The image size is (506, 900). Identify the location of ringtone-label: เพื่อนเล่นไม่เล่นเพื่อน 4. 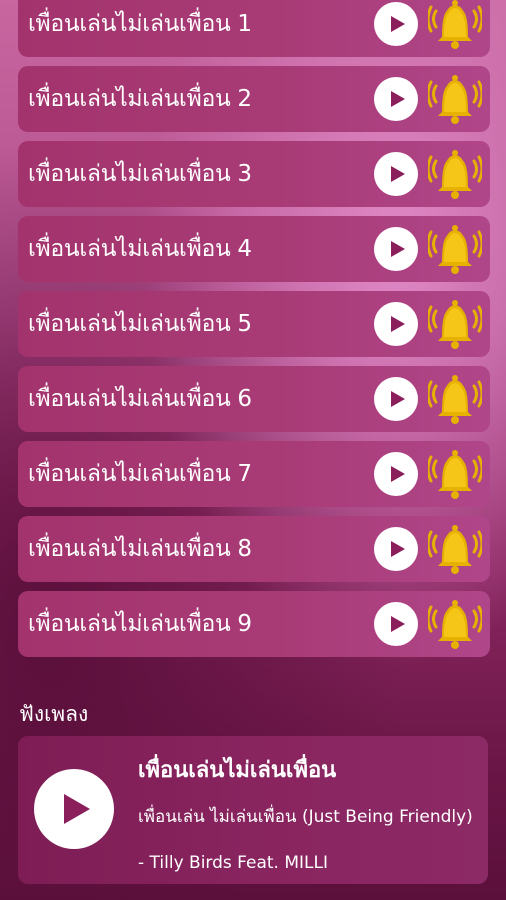
(140, 249).